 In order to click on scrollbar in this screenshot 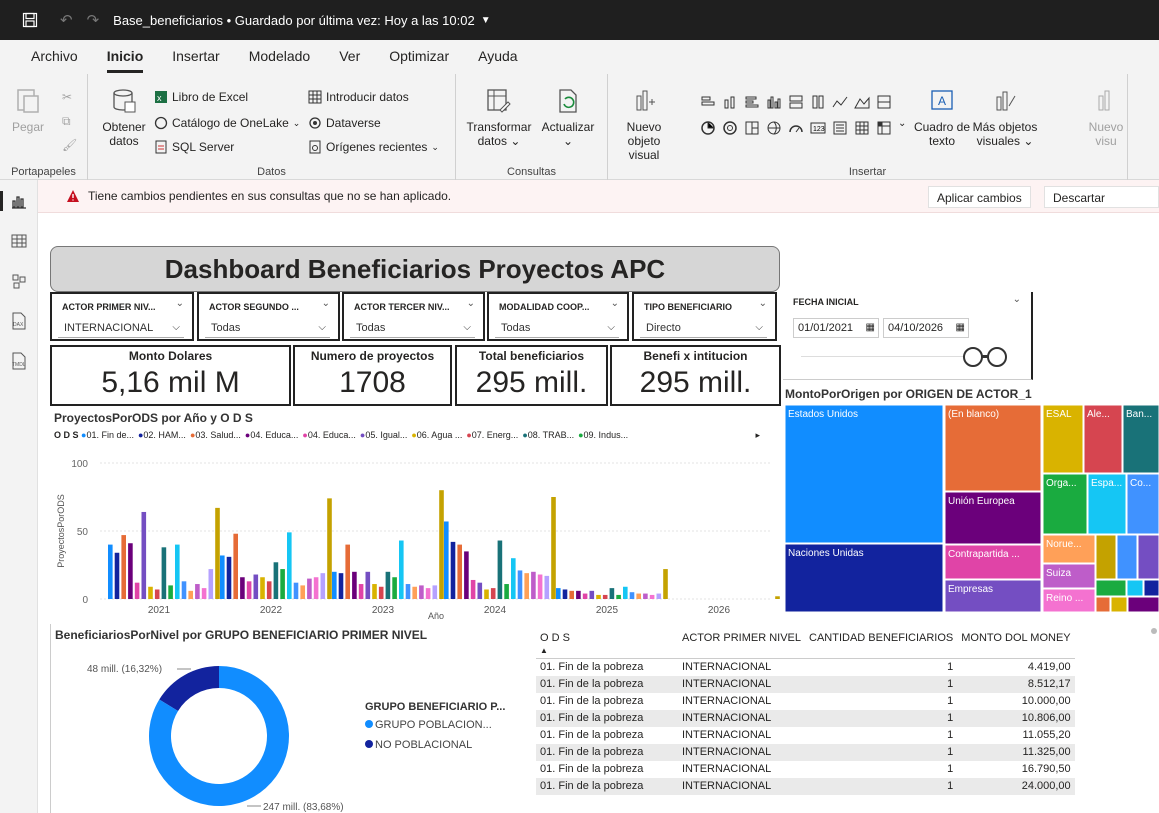, I will do `click(1154, 631)`.